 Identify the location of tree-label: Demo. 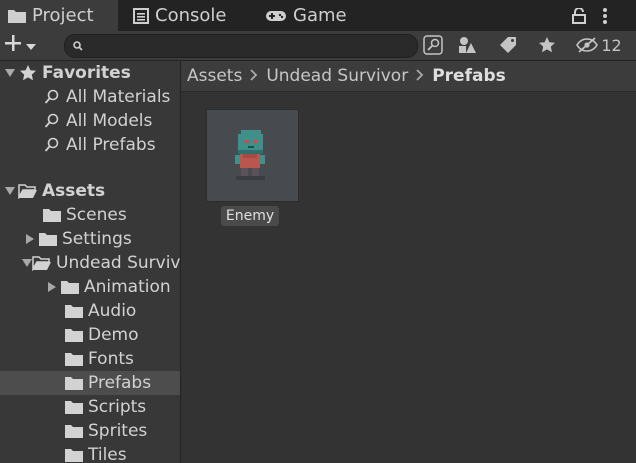
(113, 335).